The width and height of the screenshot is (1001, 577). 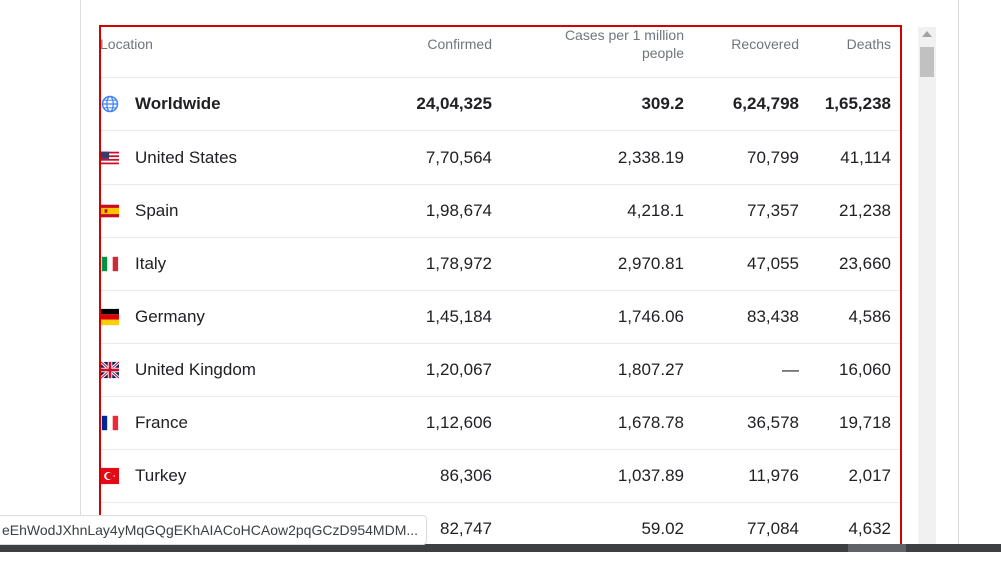 I want to click on deaths-value: 16,060, so click(x=865, y=369).